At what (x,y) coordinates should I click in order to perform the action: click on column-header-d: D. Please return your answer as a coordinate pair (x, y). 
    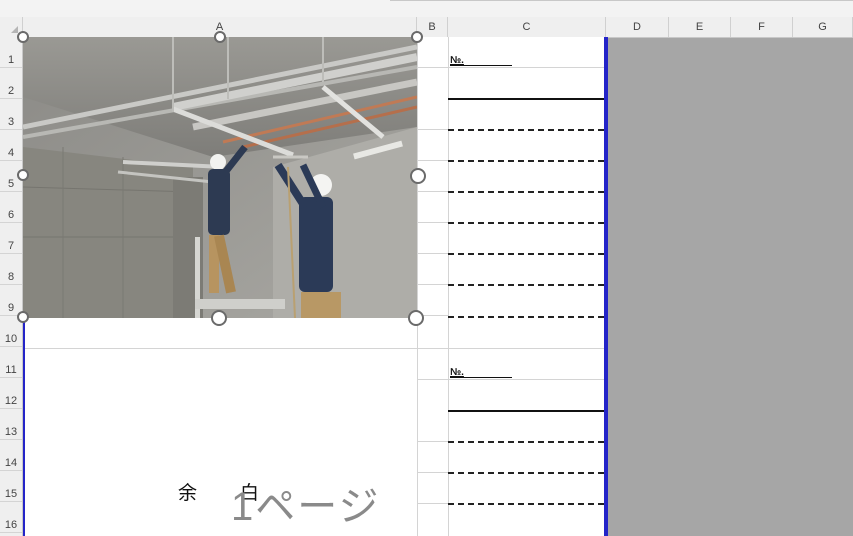
    Looking at the image, I should click on (637, 27).